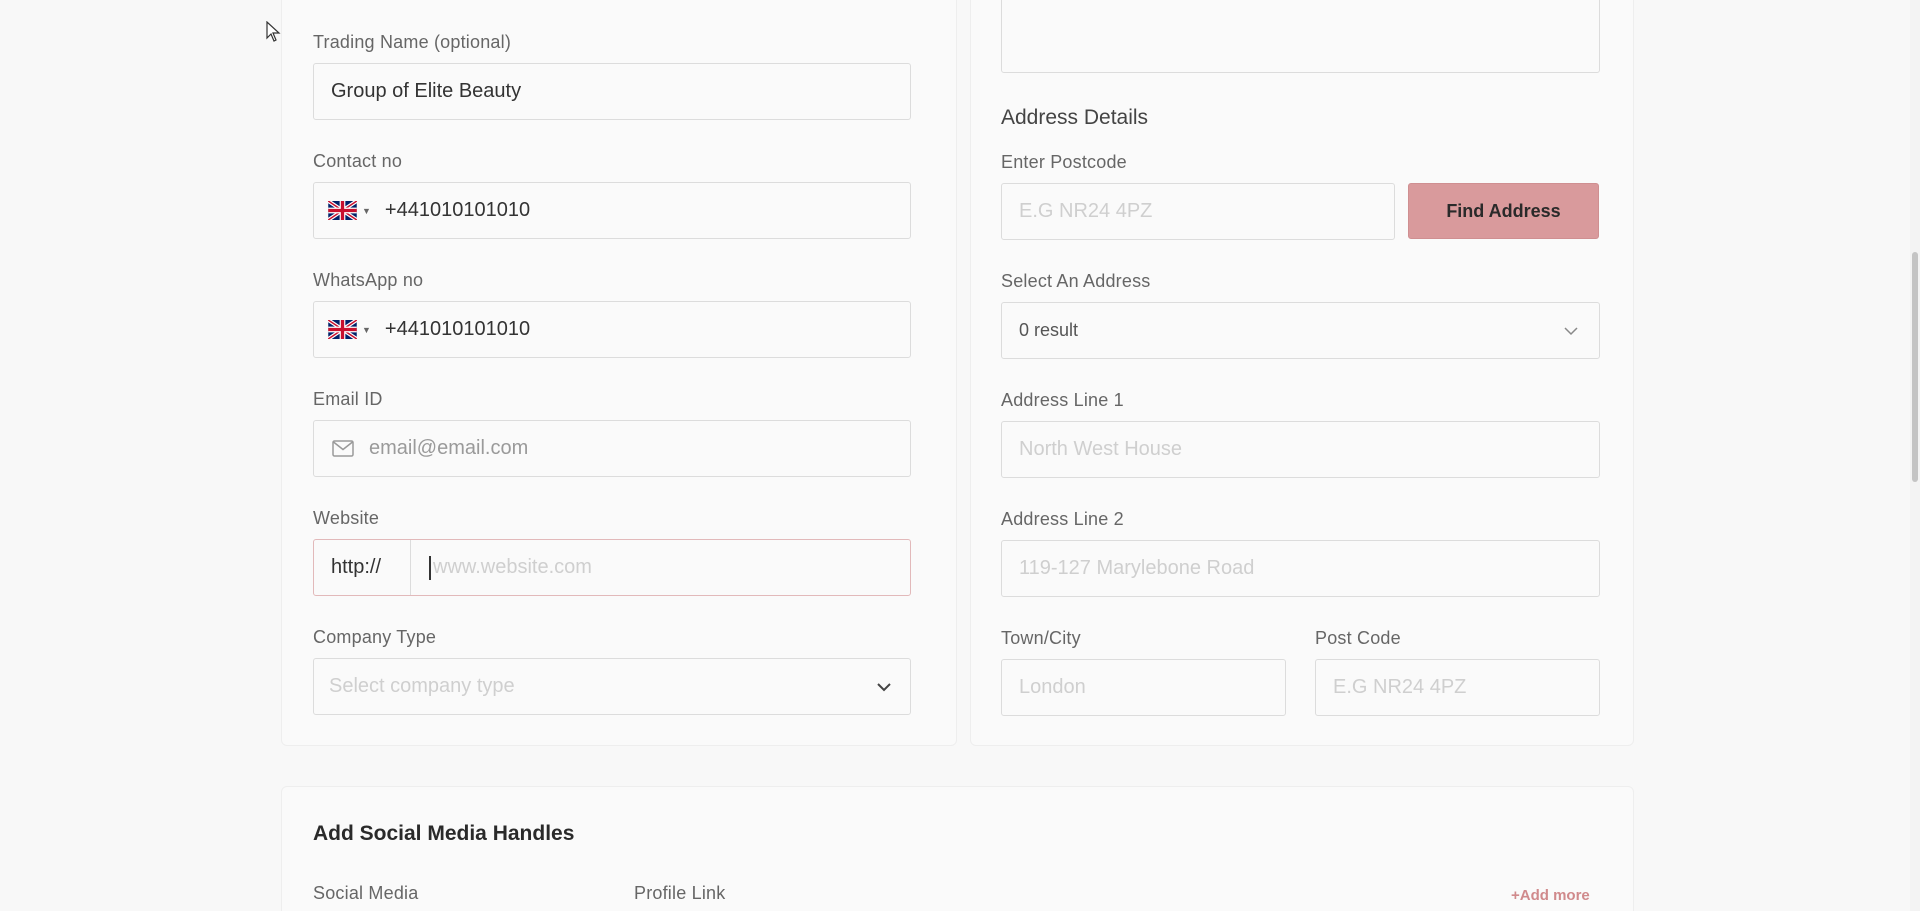 The height and width of the screenshot is (911, 1920). What do you see at coordinates (368, 280) in the screenshot?
I see `whatsapp-no-label: WhatsApp no` at bounding box center [368, 280].